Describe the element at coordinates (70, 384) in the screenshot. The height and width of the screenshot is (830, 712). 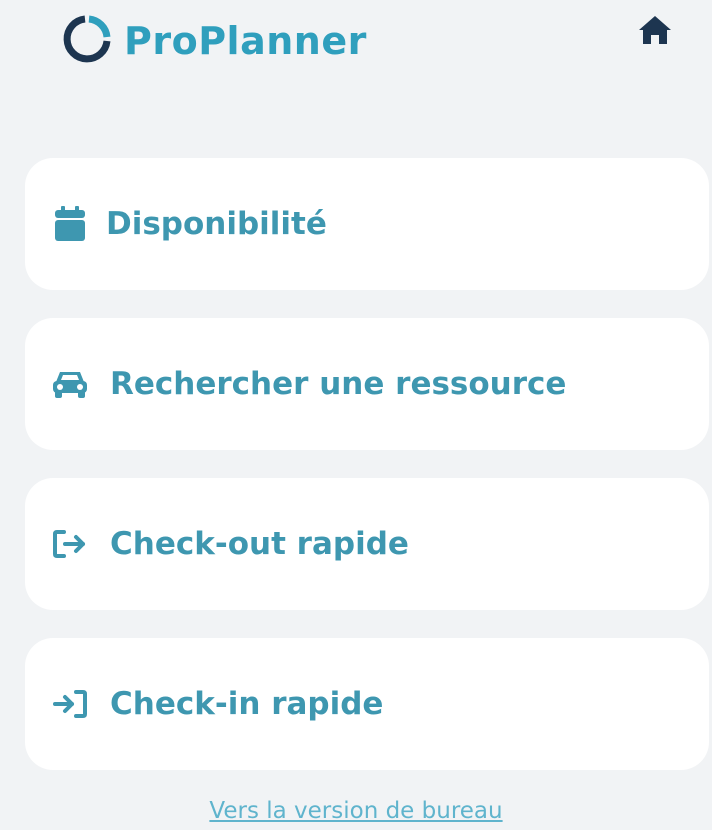
I see `car-icon` at that location.